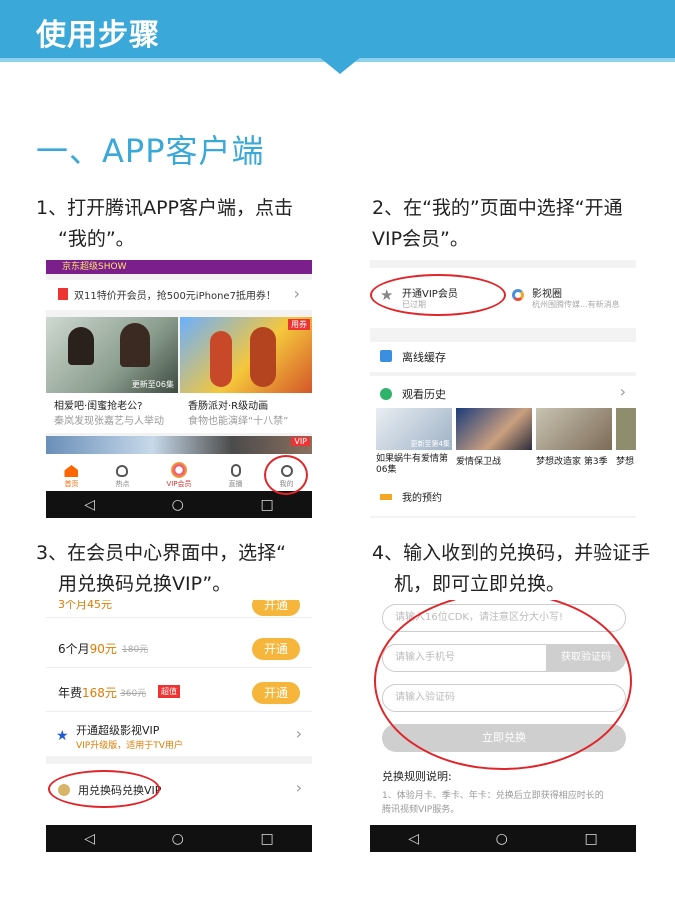  I want to click on home-icon, so click(71, 471).